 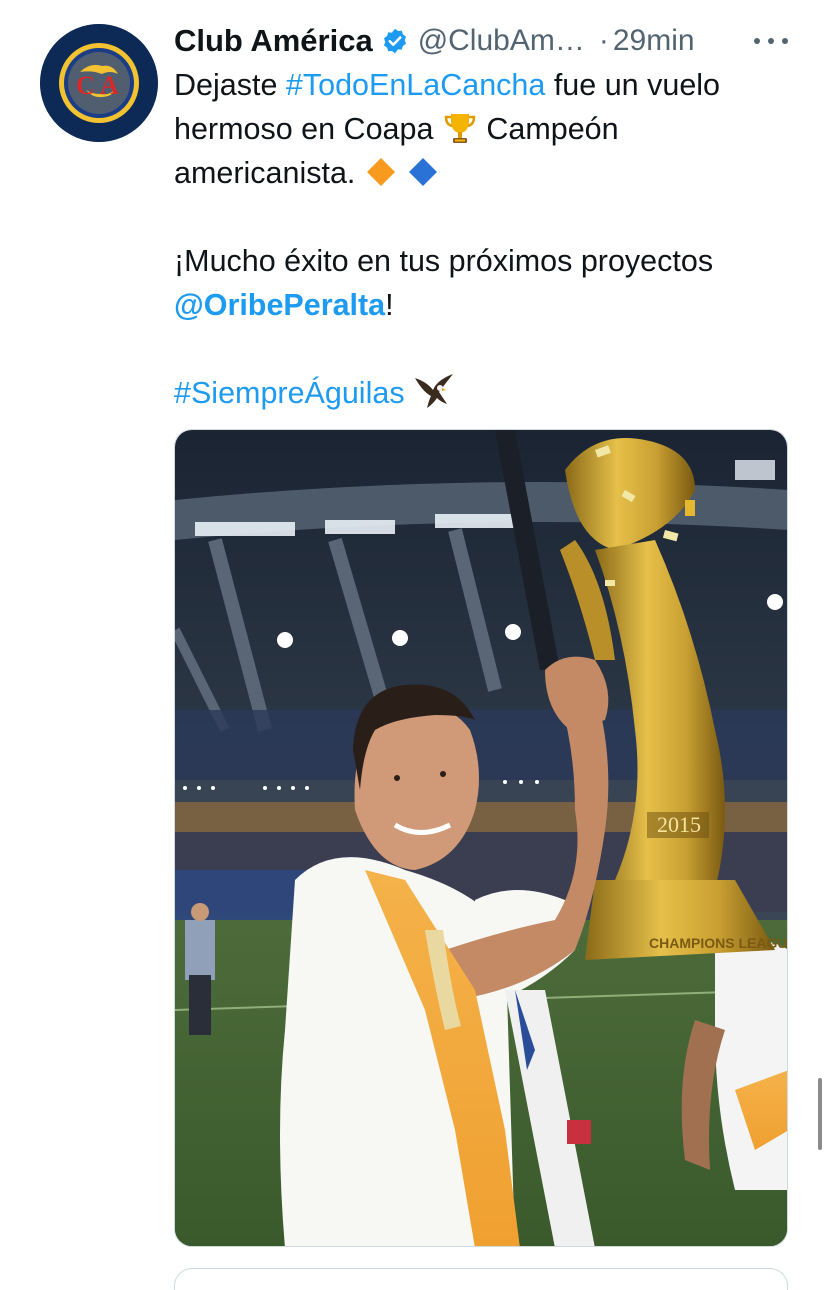 I want to click on tweet-text-segment: Campeón, so click(x=548, y=129).